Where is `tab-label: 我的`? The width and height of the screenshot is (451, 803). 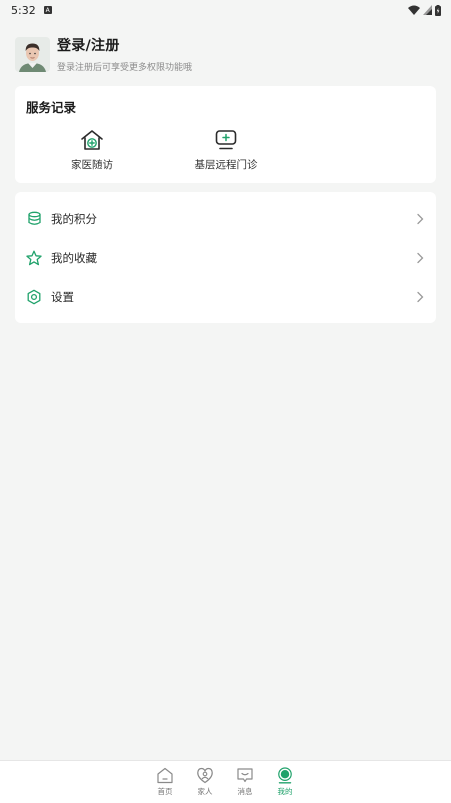 tab-label: 我的 is located at coordinates (285, 791).